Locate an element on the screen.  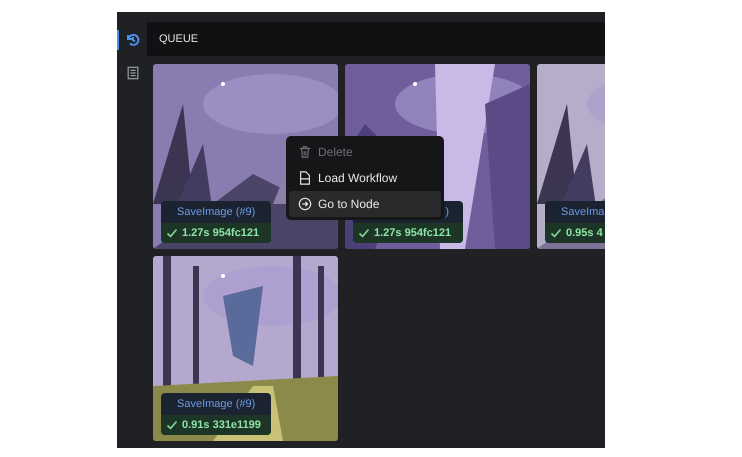
history-icon is located at coordinates (133, 40).